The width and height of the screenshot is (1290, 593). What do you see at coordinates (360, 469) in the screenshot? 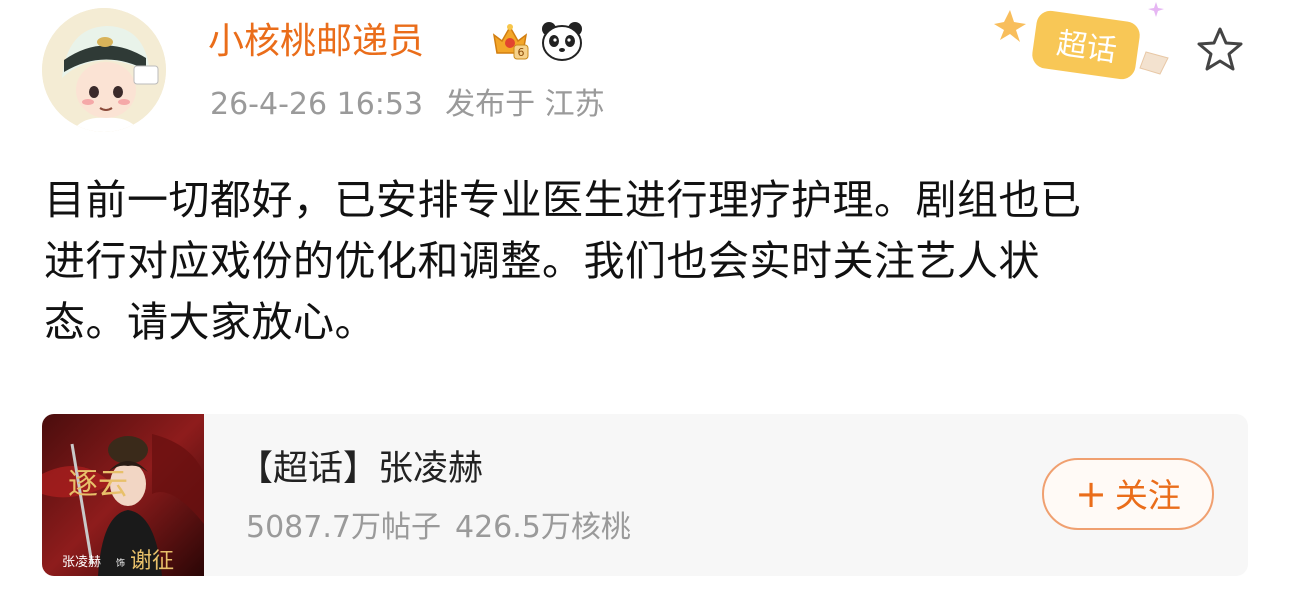
I see `supertopic-title: 【超话】张凌赫` at bounding box center [360, 469].